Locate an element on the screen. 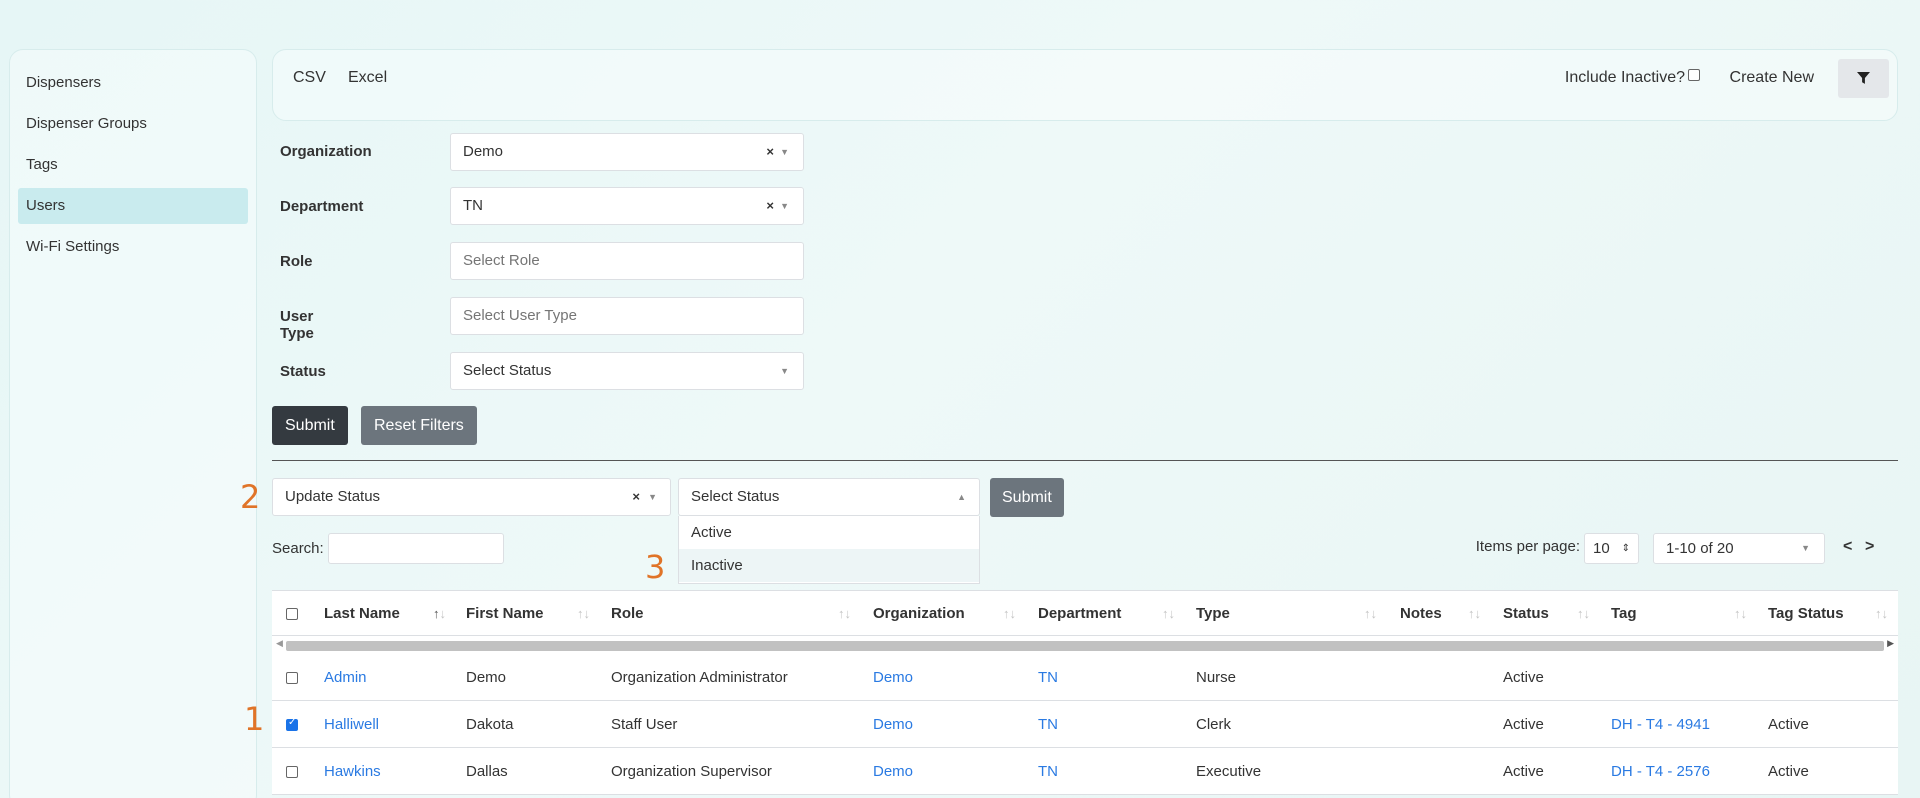 This screenshot has height=798, width=1920. column-header-first-name: First Name is located at coordinates (505, 614).